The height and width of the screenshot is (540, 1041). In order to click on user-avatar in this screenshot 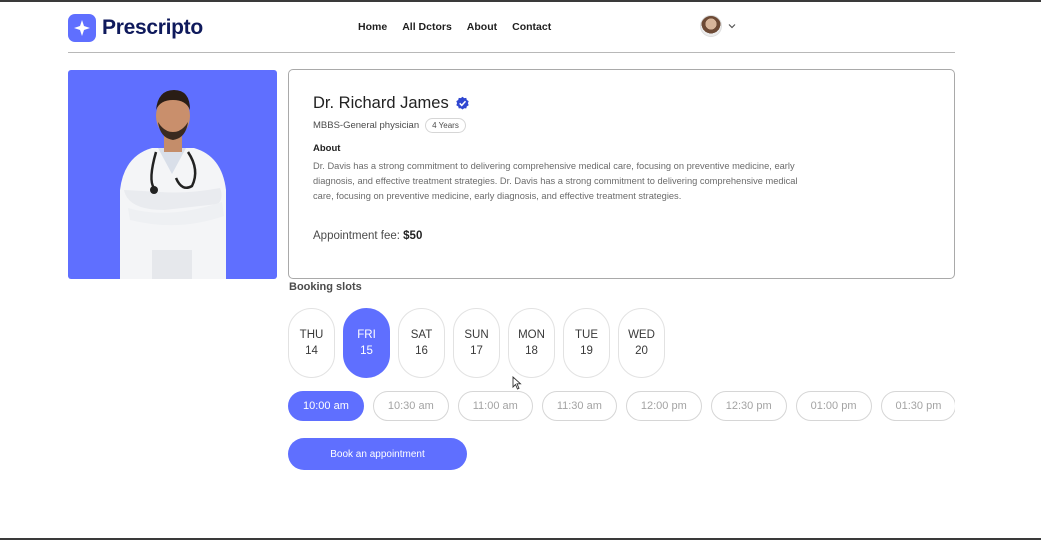, I will do `click(711, 26)`.